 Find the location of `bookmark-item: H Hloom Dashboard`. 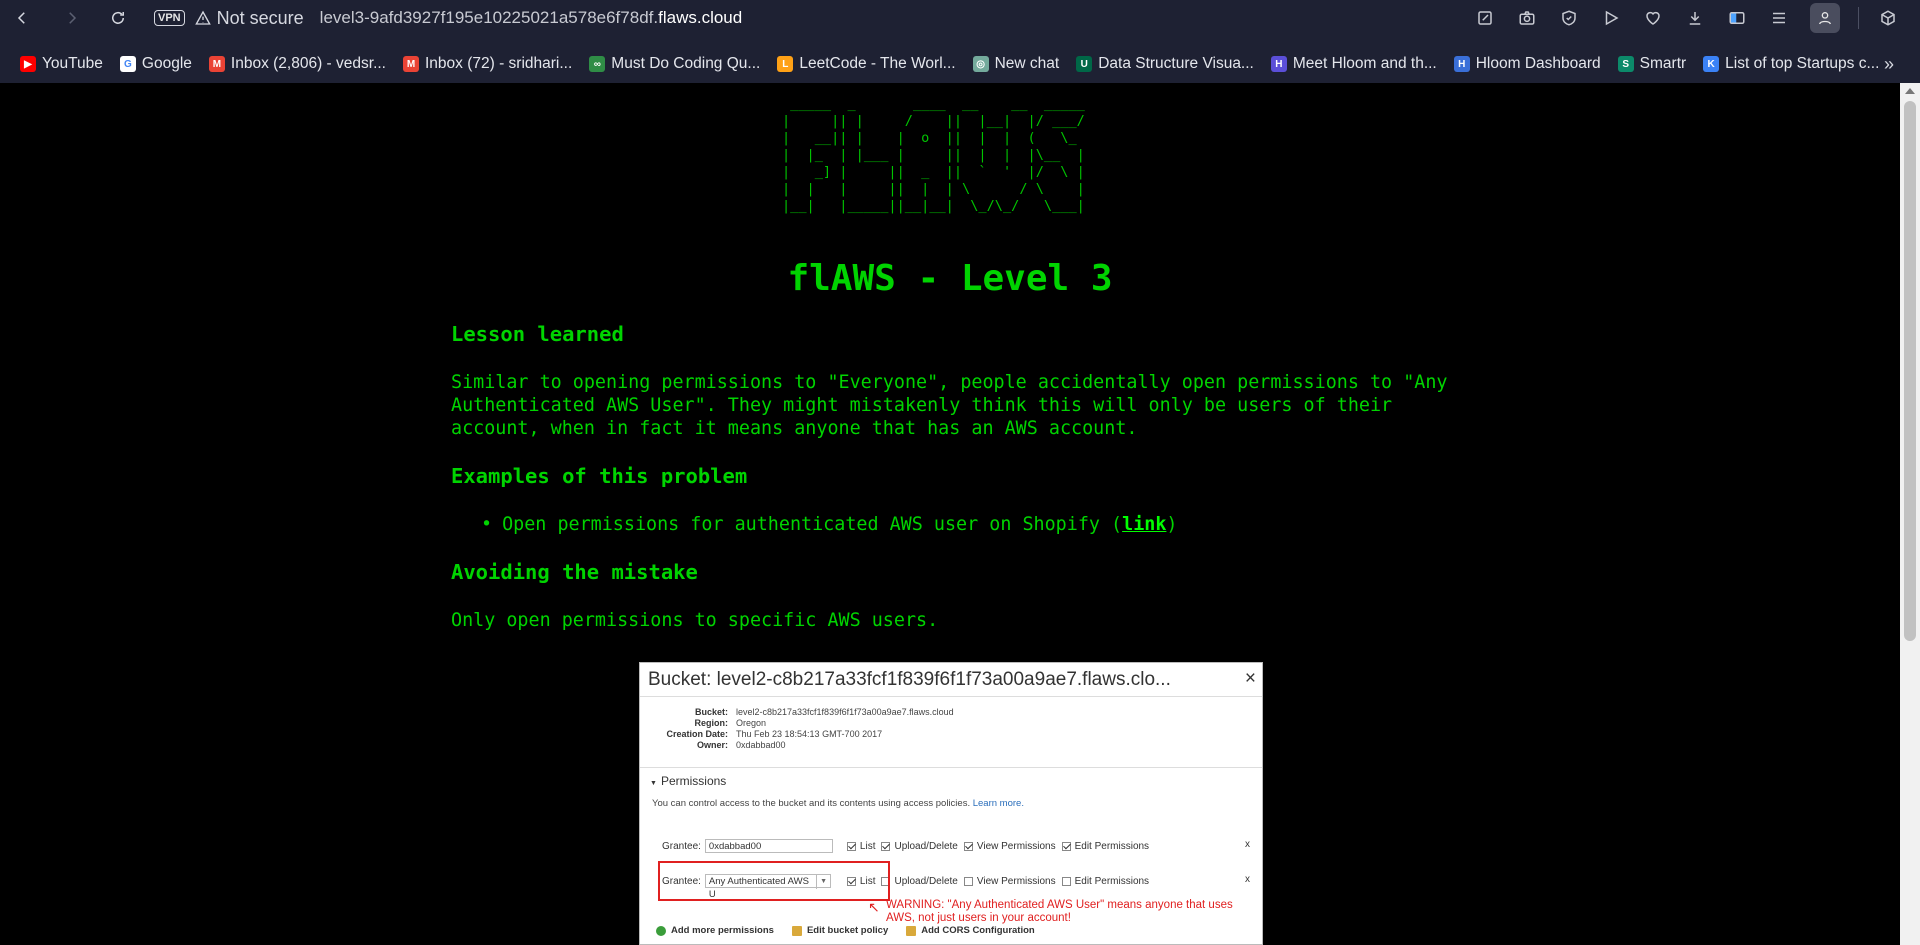

bookmark-item: H Hloom Dashboard is located at coordinates (1527, 64).